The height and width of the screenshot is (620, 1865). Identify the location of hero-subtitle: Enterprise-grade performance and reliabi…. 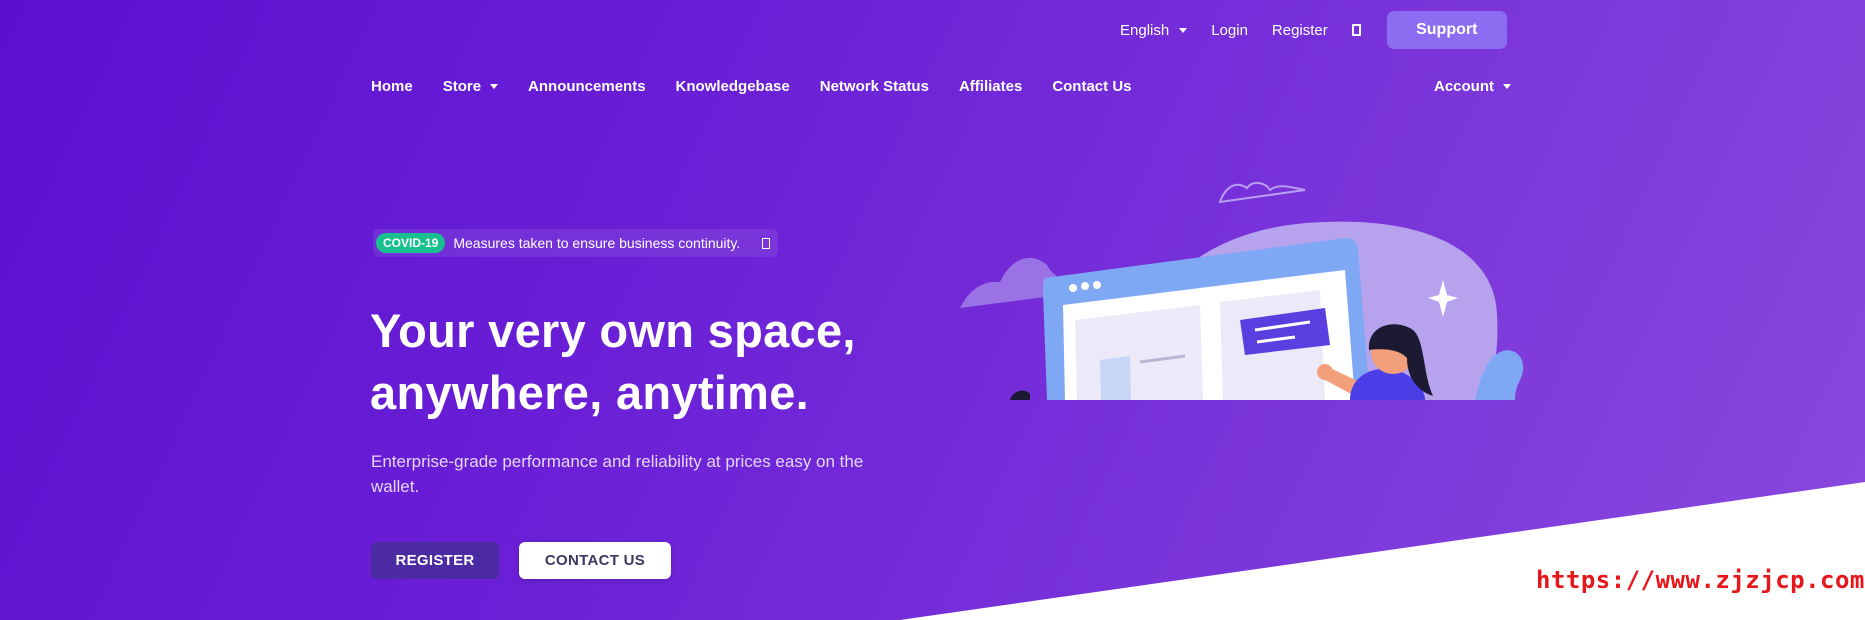
(617, 474).